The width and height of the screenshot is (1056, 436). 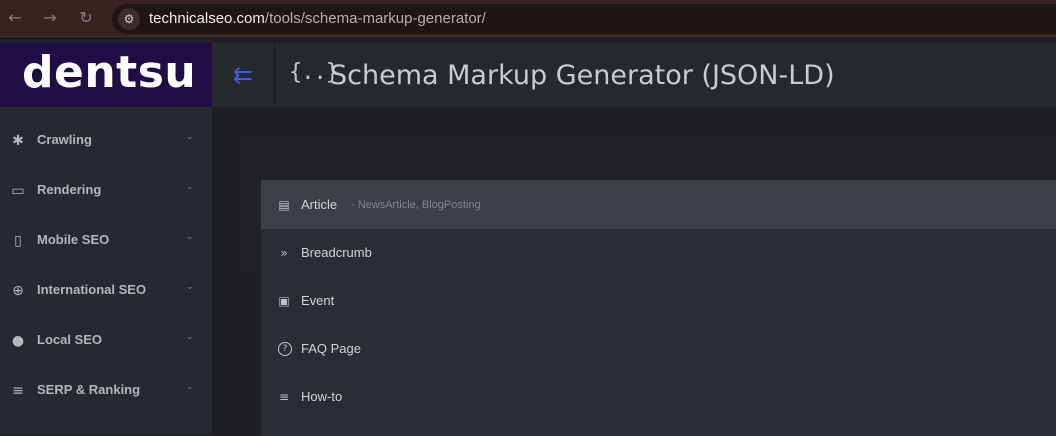 What do you see at coordinates (648, 158) in the screenshot?
I see `schema-type-select` at bounding box center [648, 158].